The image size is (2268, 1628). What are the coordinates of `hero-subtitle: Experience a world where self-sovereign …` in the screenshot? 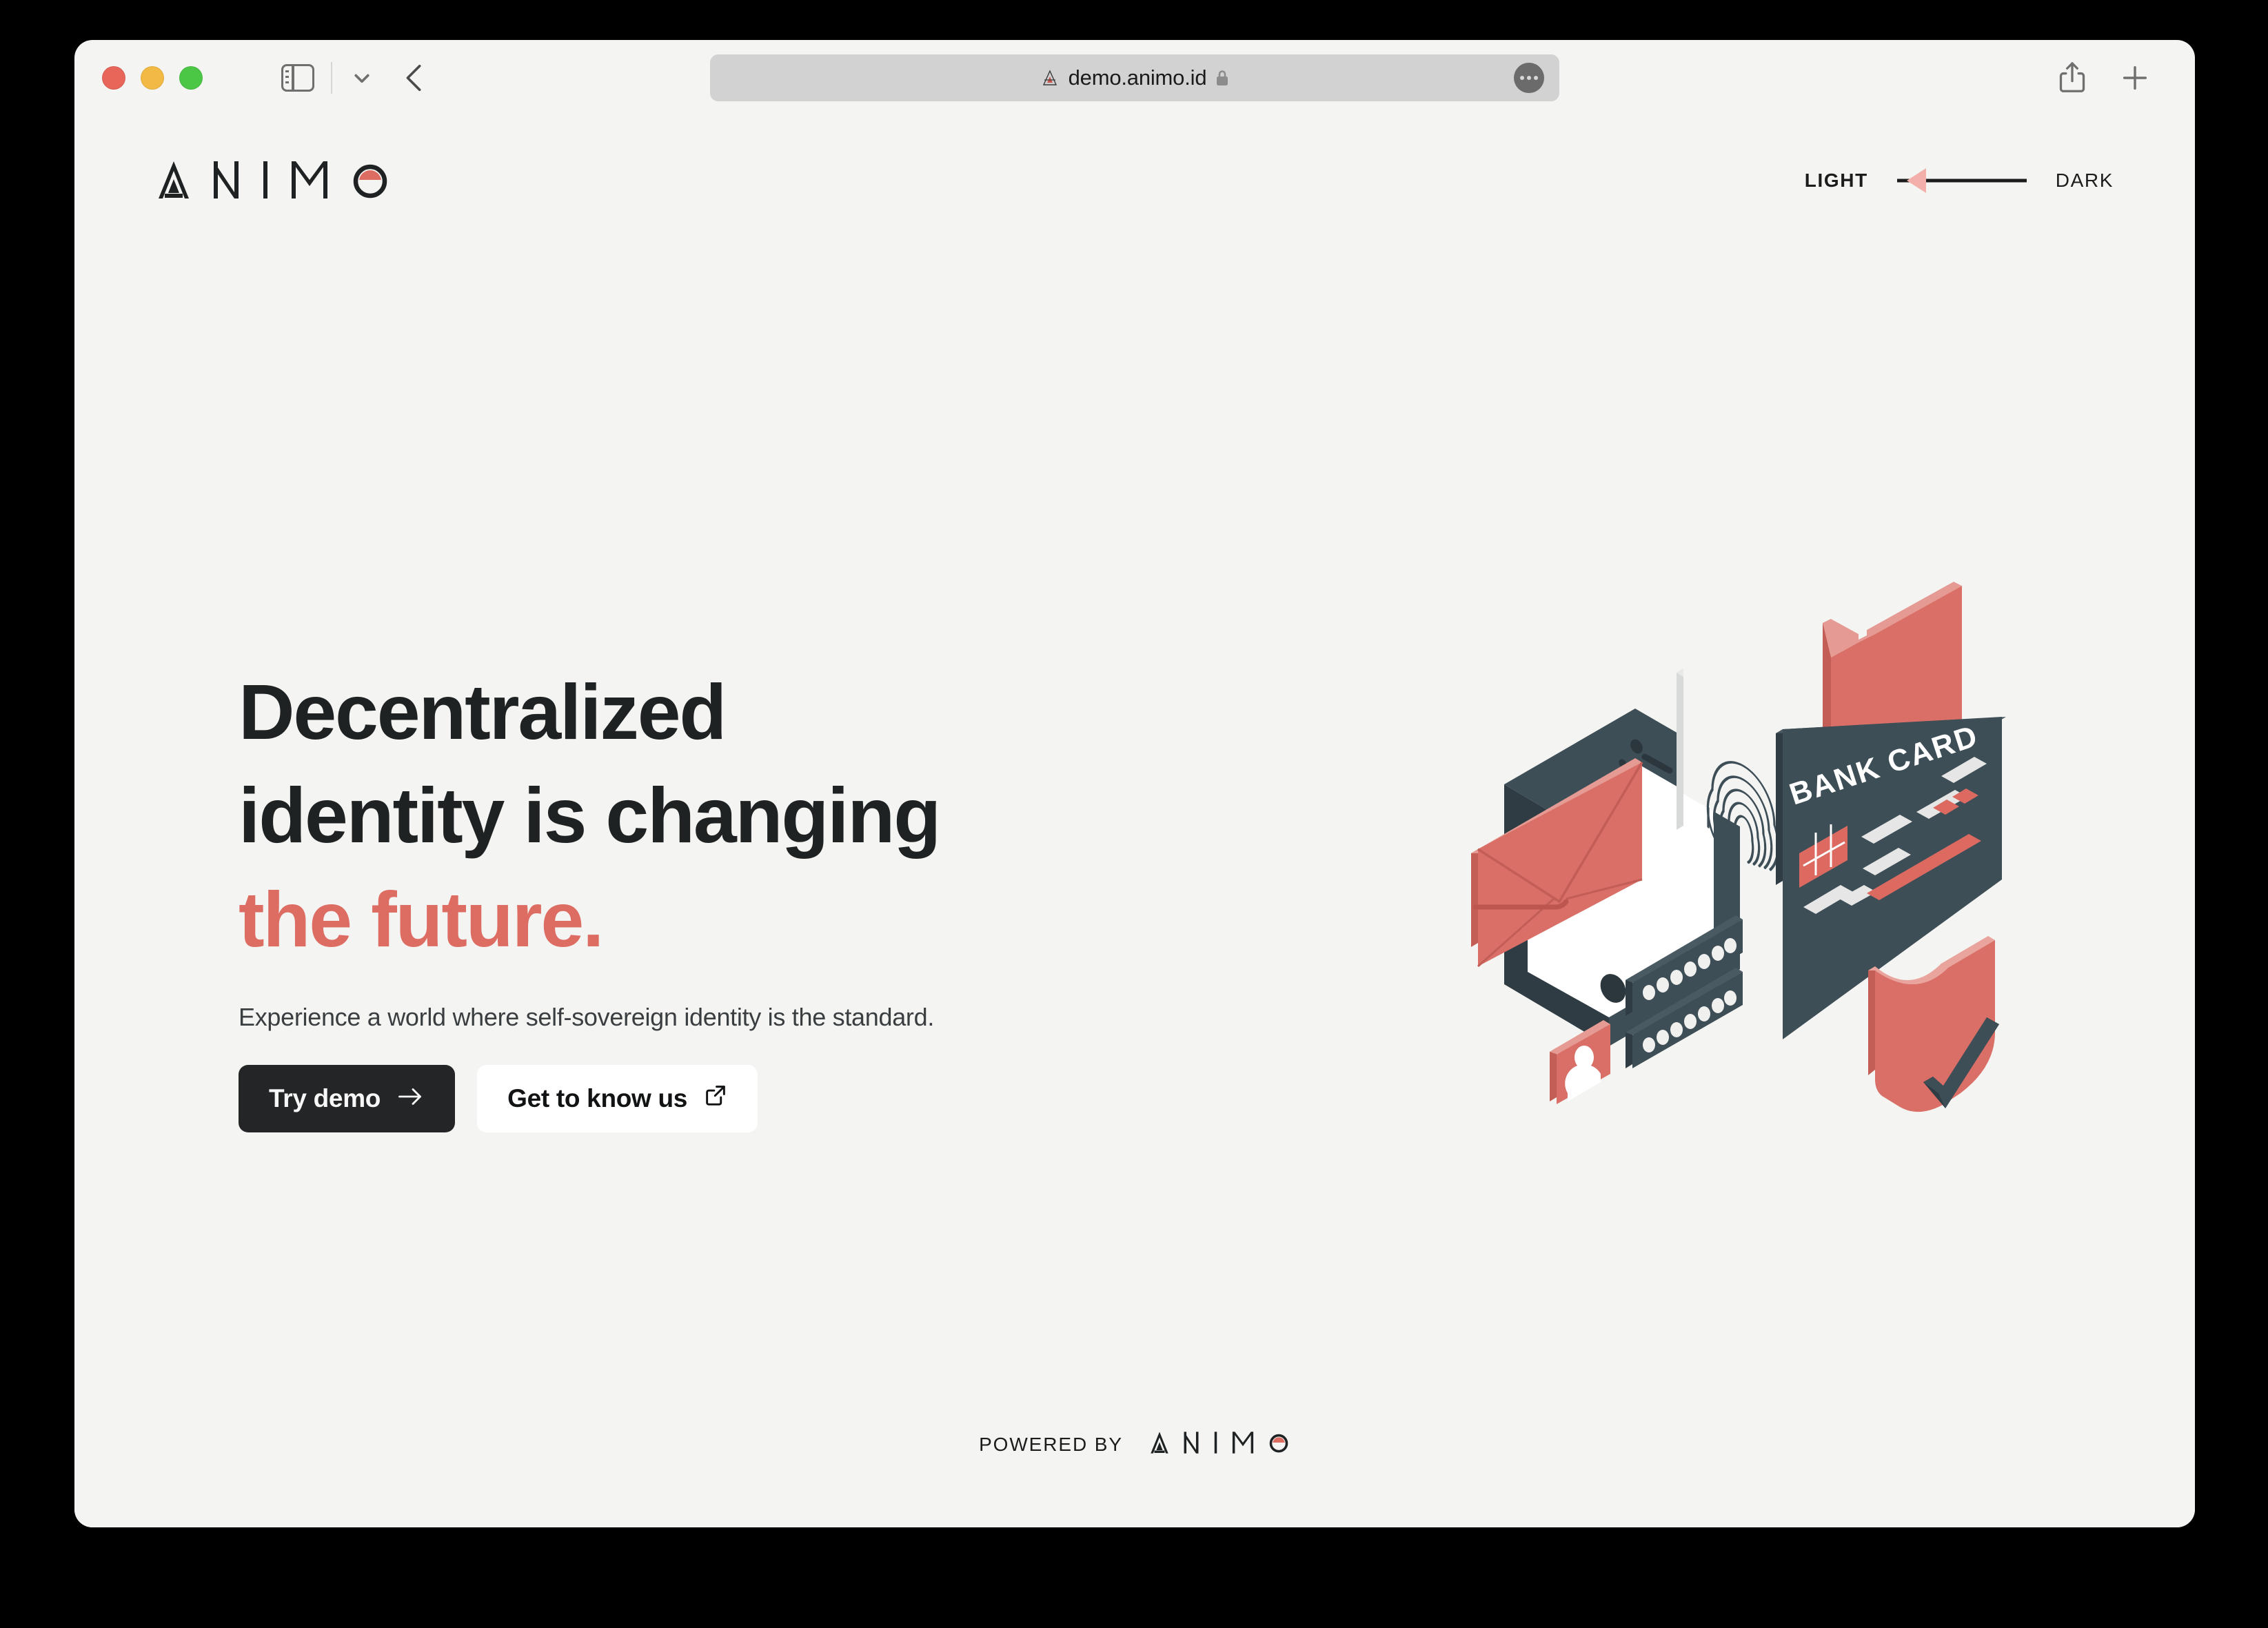 It's located at (587, 1016).